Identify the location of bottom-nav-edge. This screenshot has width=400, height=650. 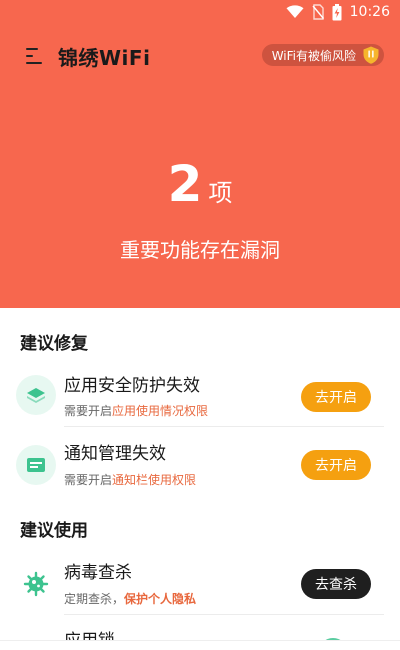
(200, 645).